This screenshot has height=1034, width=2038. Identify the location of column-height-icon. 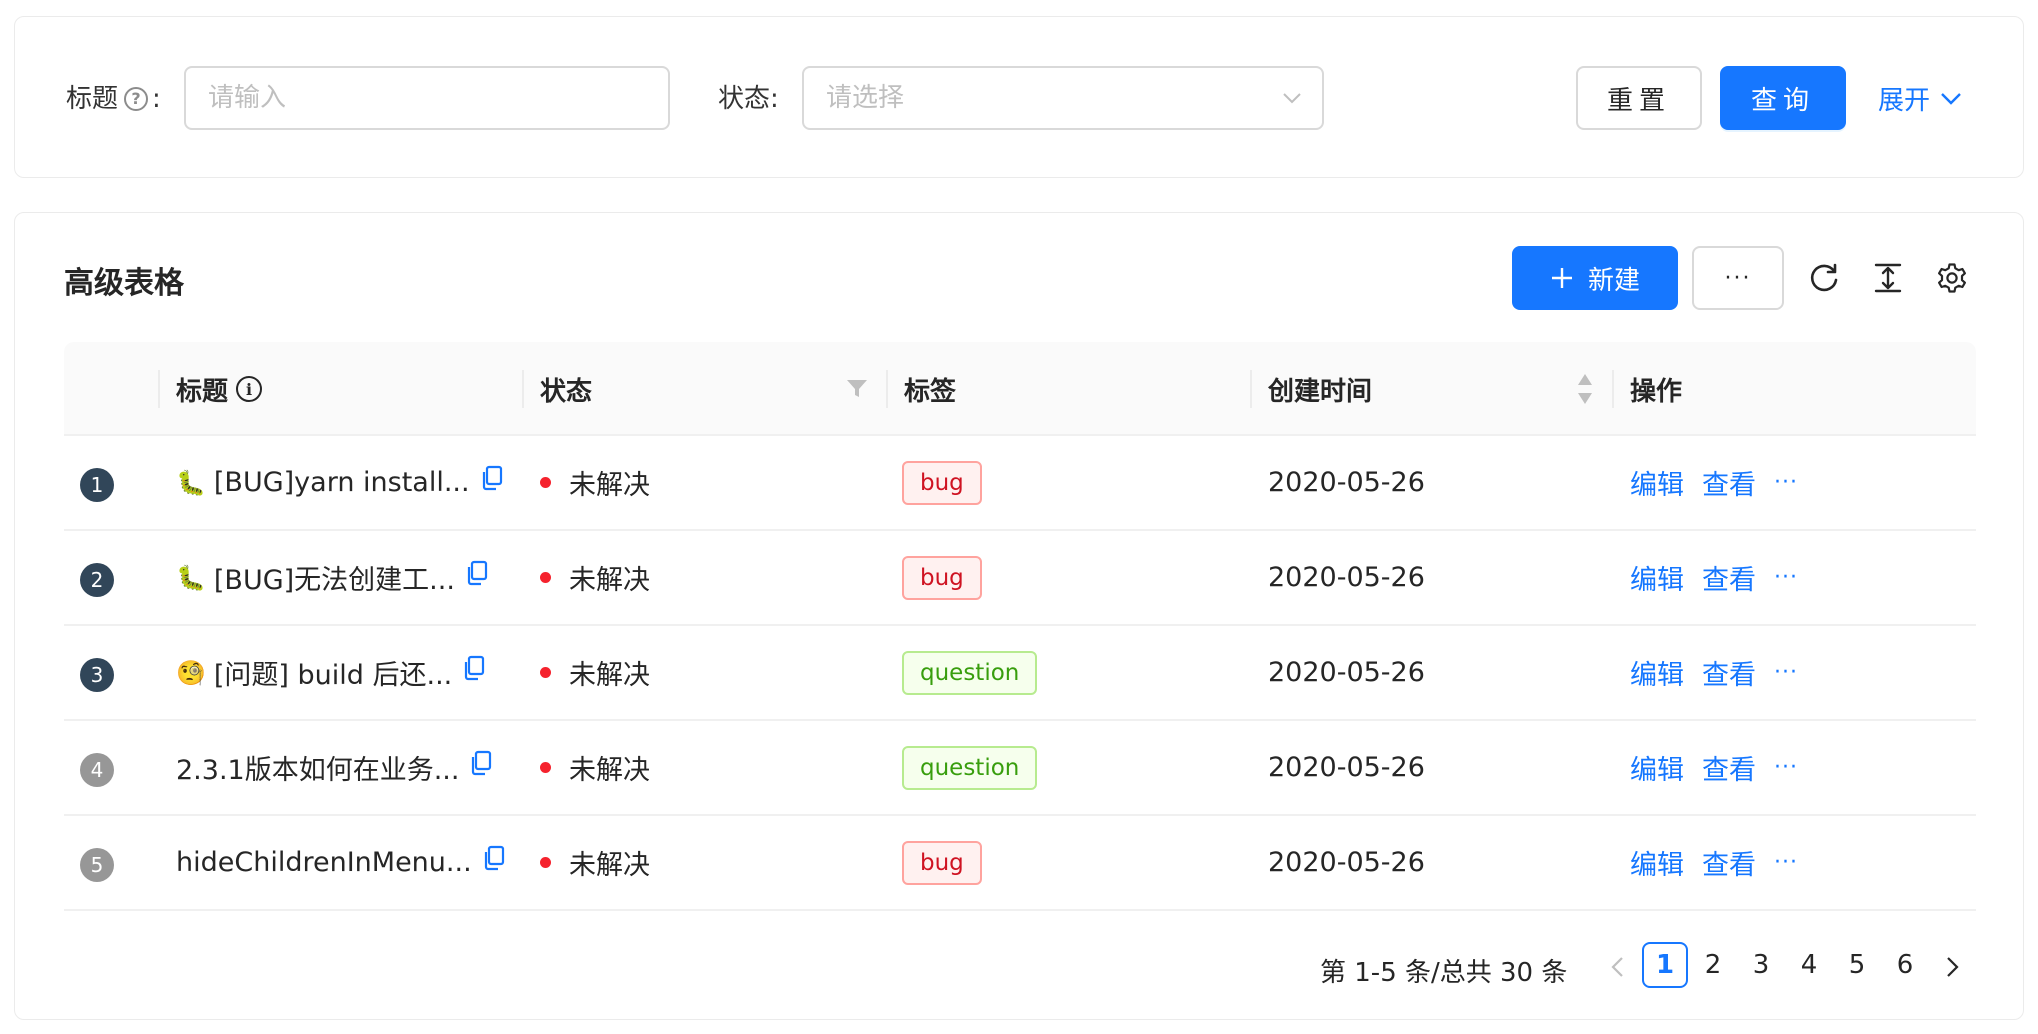
(1888, 278).